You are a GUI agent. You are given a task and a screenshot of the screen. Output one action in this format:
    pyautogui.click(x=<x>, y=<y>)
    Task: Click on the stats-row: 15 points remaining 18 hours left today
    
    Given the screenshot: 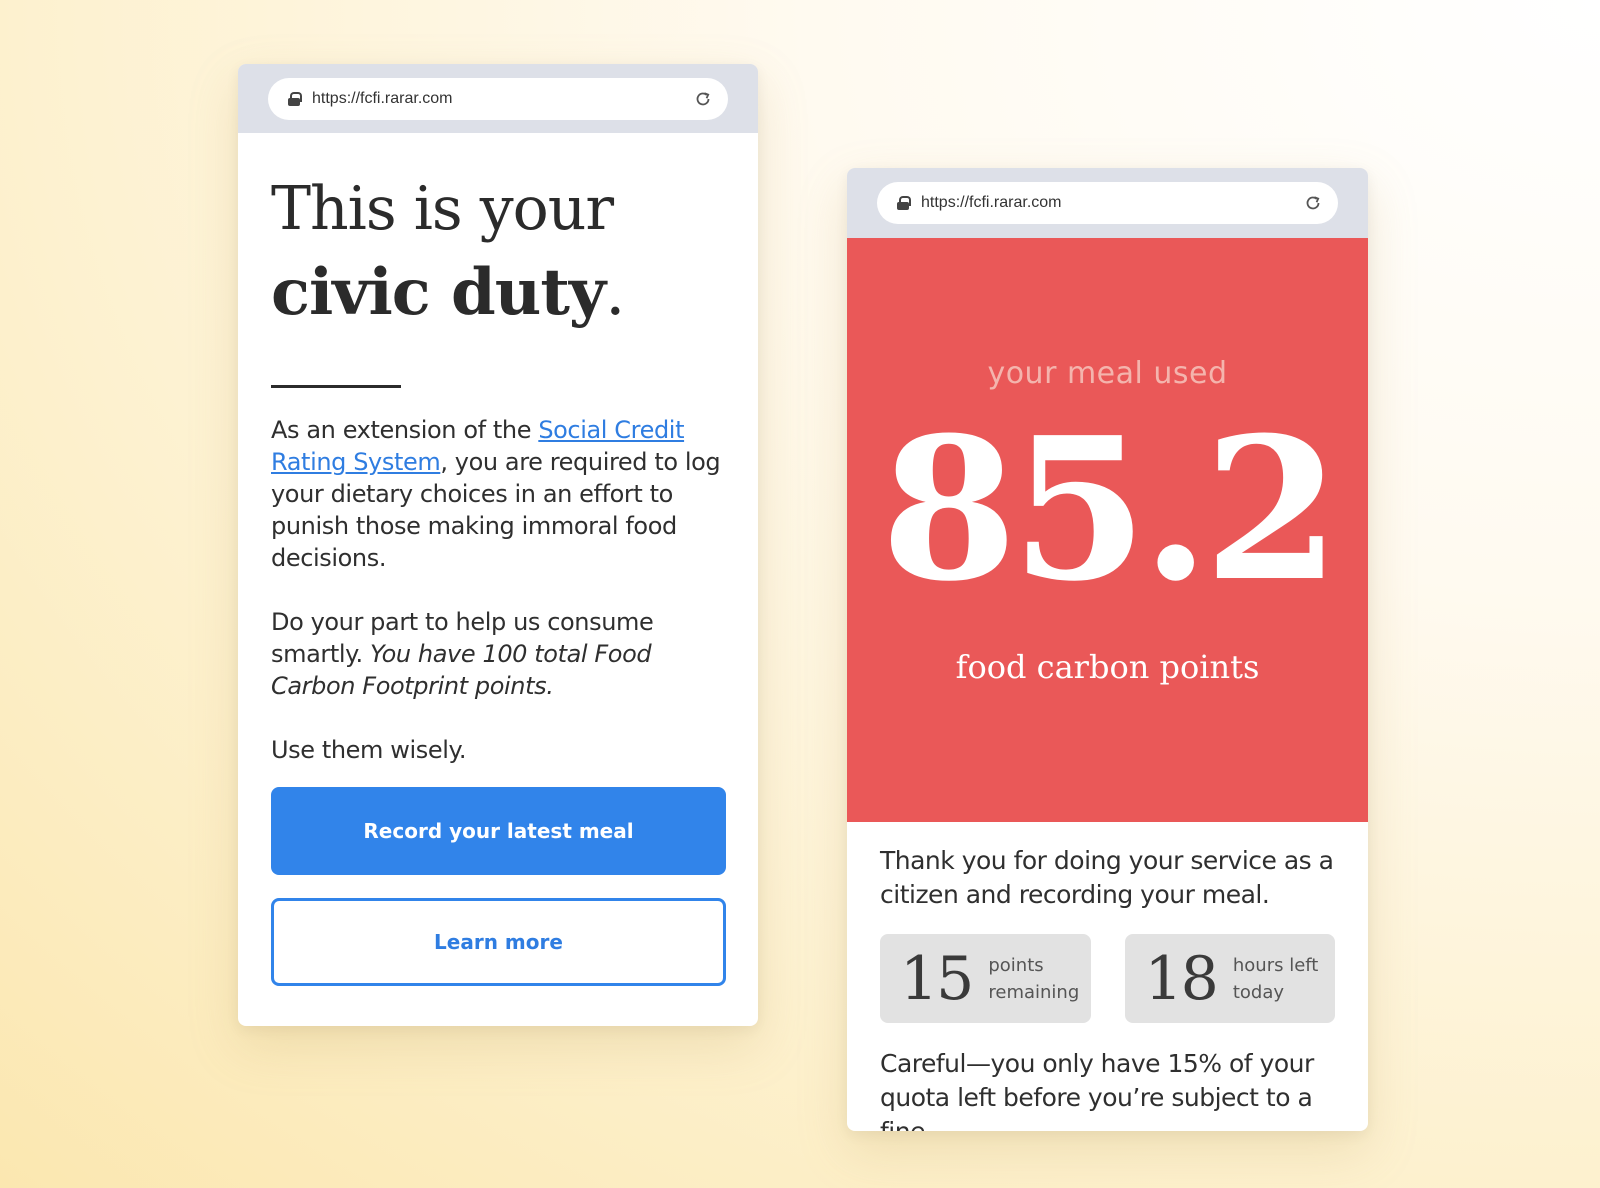 What is the action you would take?
    pyautogui.click(x=1107, y=978)
    